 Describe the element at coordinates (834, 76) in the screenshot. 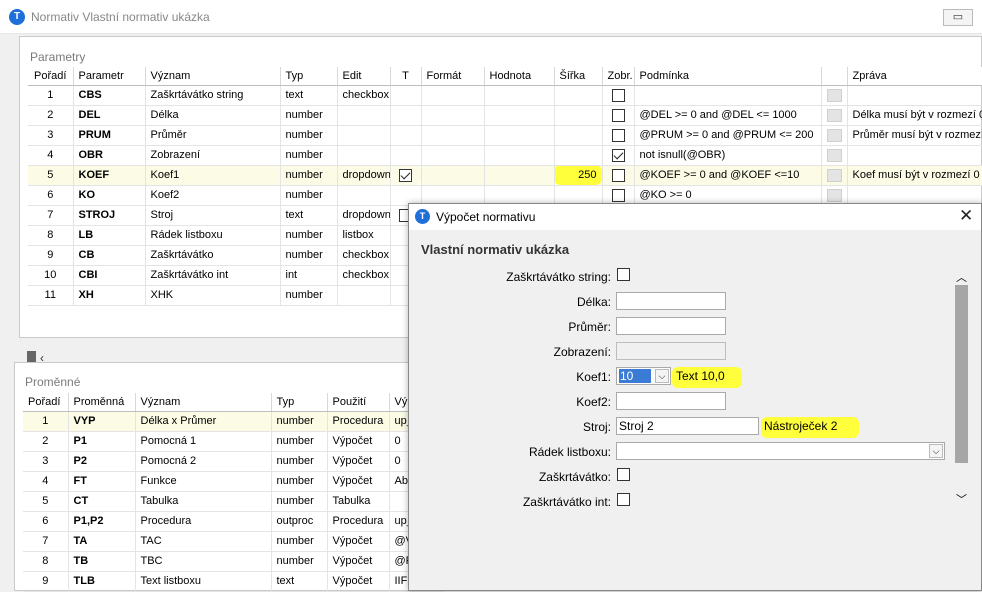

I see `params-col-header` at that location.